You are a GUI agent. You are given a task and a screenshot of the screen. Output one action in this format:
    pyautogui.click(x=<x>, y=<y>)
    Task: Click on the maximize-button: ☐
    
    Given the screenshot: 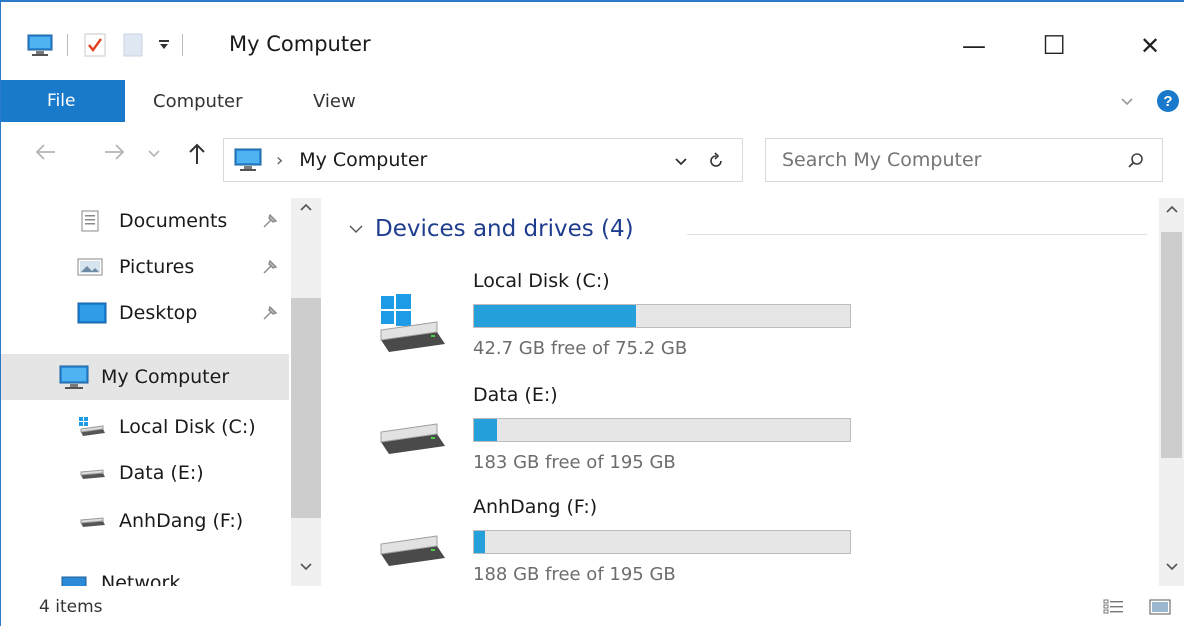 What is the action you would take?
    pyautogui.click(x=1054, y=46)
    